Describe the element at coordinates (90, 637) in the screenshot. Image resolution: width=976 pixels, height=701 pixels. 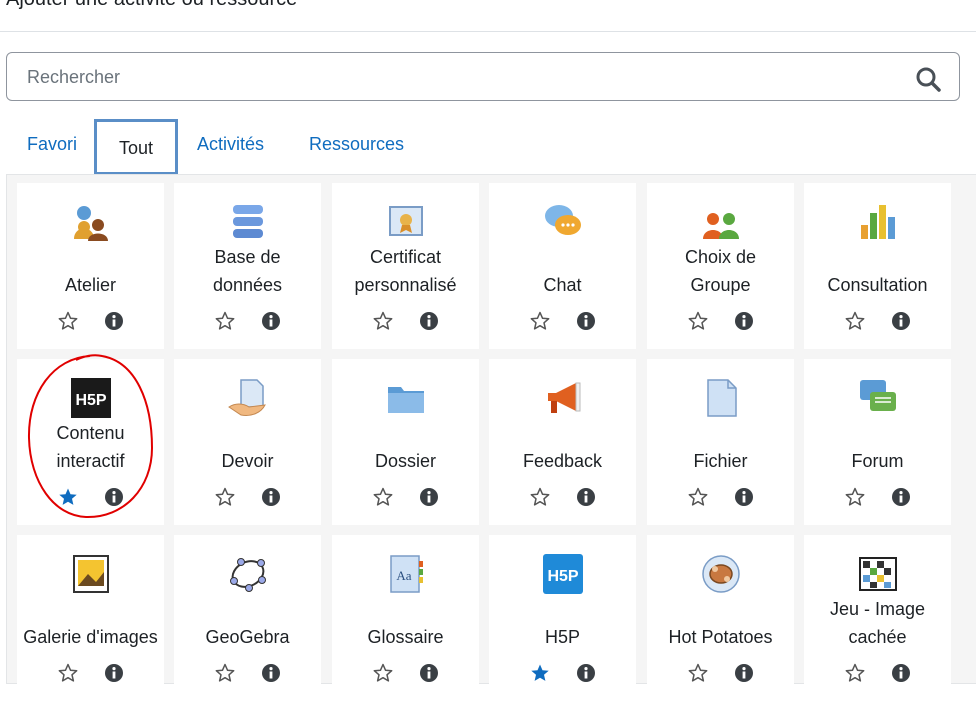
I see `module-label-line2: Galerie d'images` at that location.